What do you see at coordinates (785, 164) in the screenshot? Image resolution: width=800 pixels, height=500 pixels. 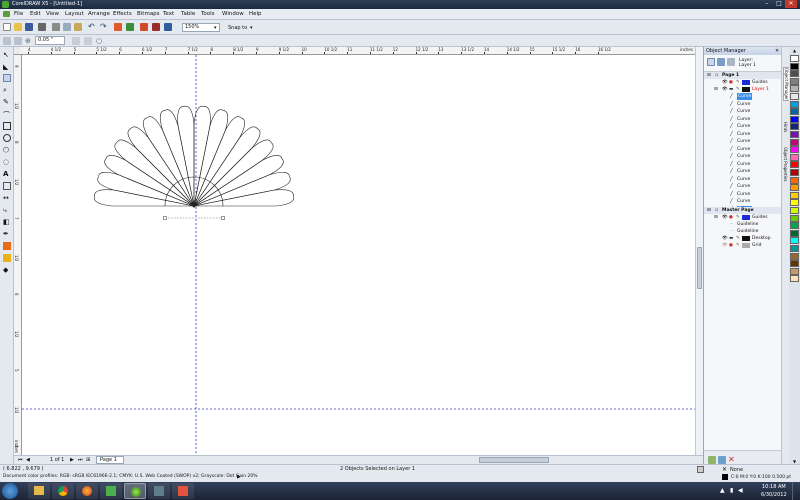 I see `tab-object-properties: Object Properties` at bounding box center [785, 164].